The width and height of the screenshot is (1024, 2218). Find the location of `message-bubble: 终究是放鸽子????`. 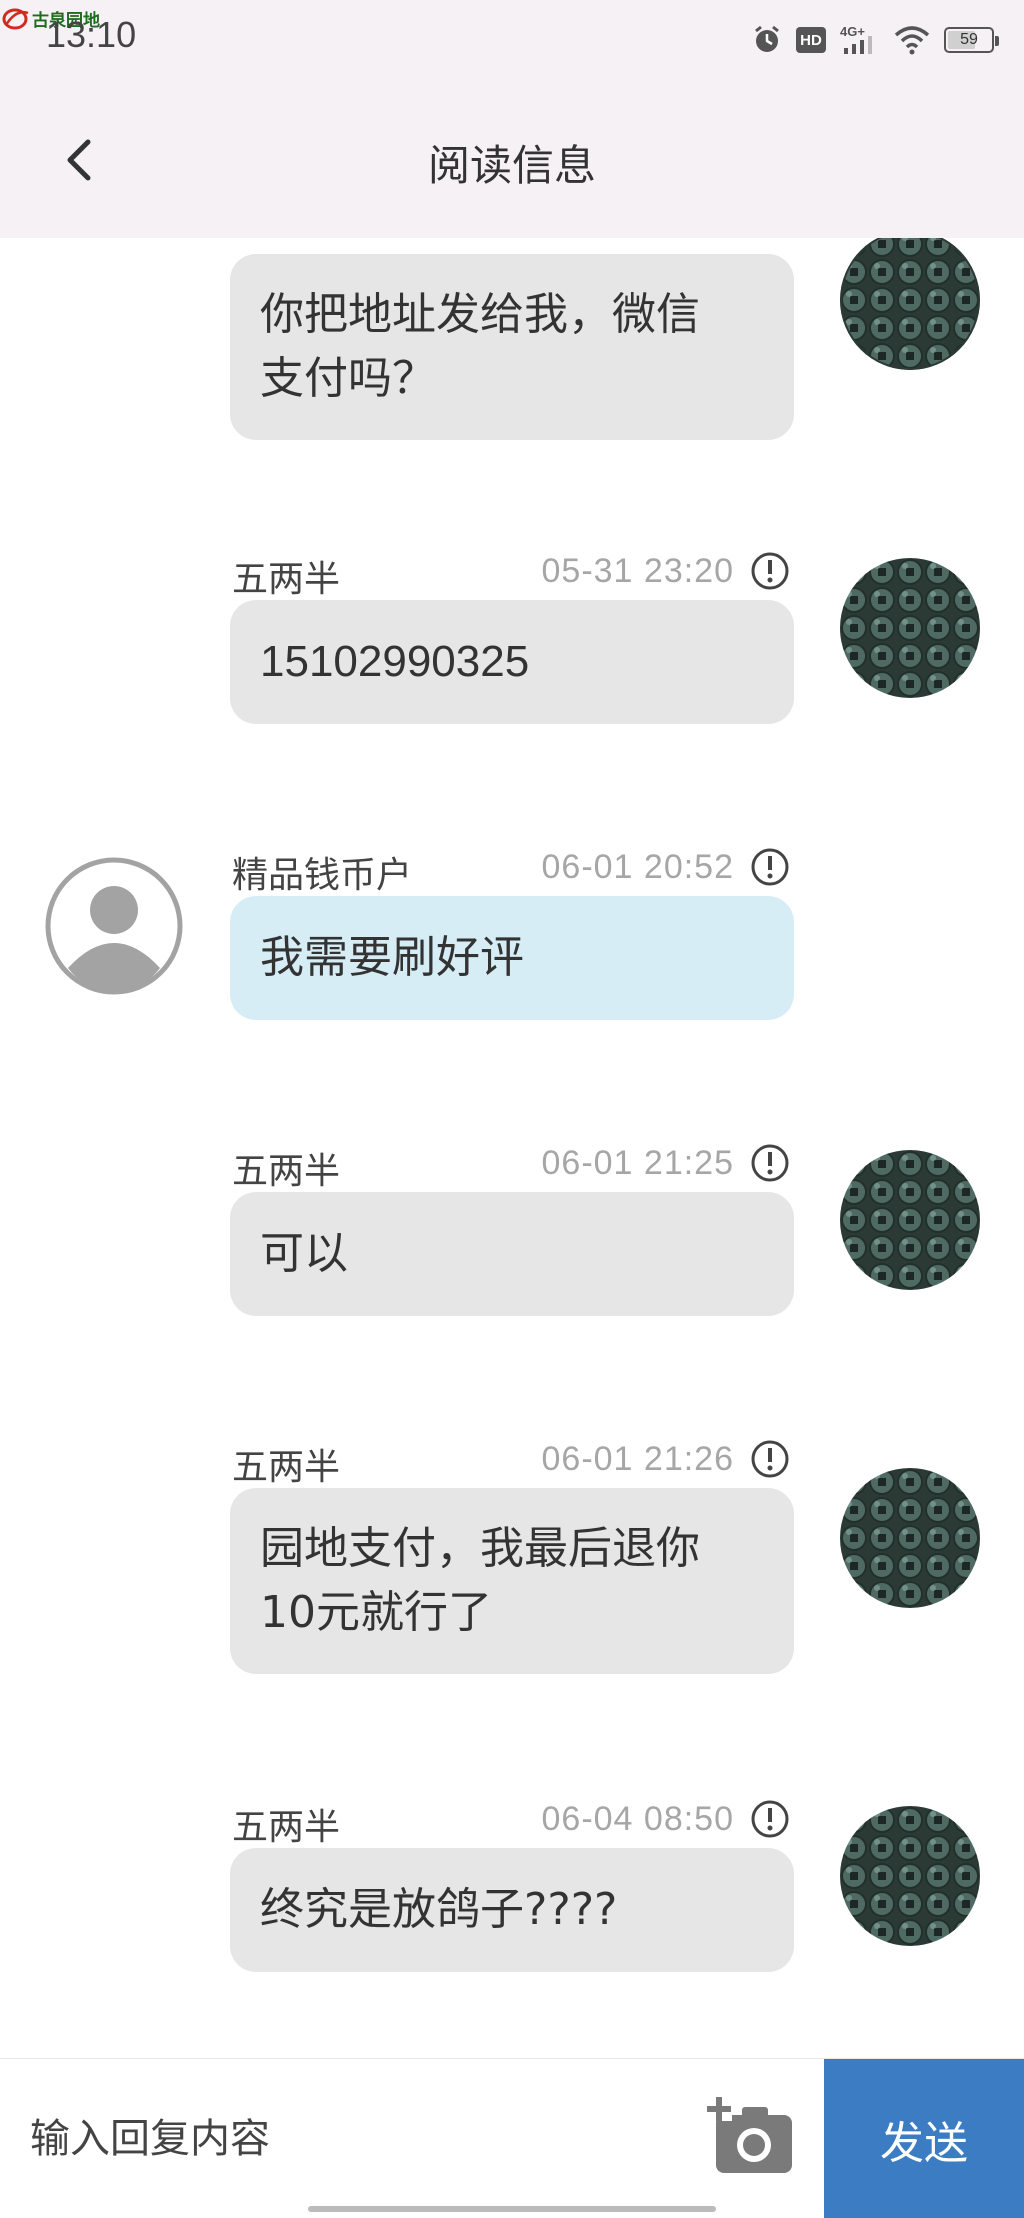

message-bubble: 终究是放鸽子???? is located at coordinates (512, 1910).